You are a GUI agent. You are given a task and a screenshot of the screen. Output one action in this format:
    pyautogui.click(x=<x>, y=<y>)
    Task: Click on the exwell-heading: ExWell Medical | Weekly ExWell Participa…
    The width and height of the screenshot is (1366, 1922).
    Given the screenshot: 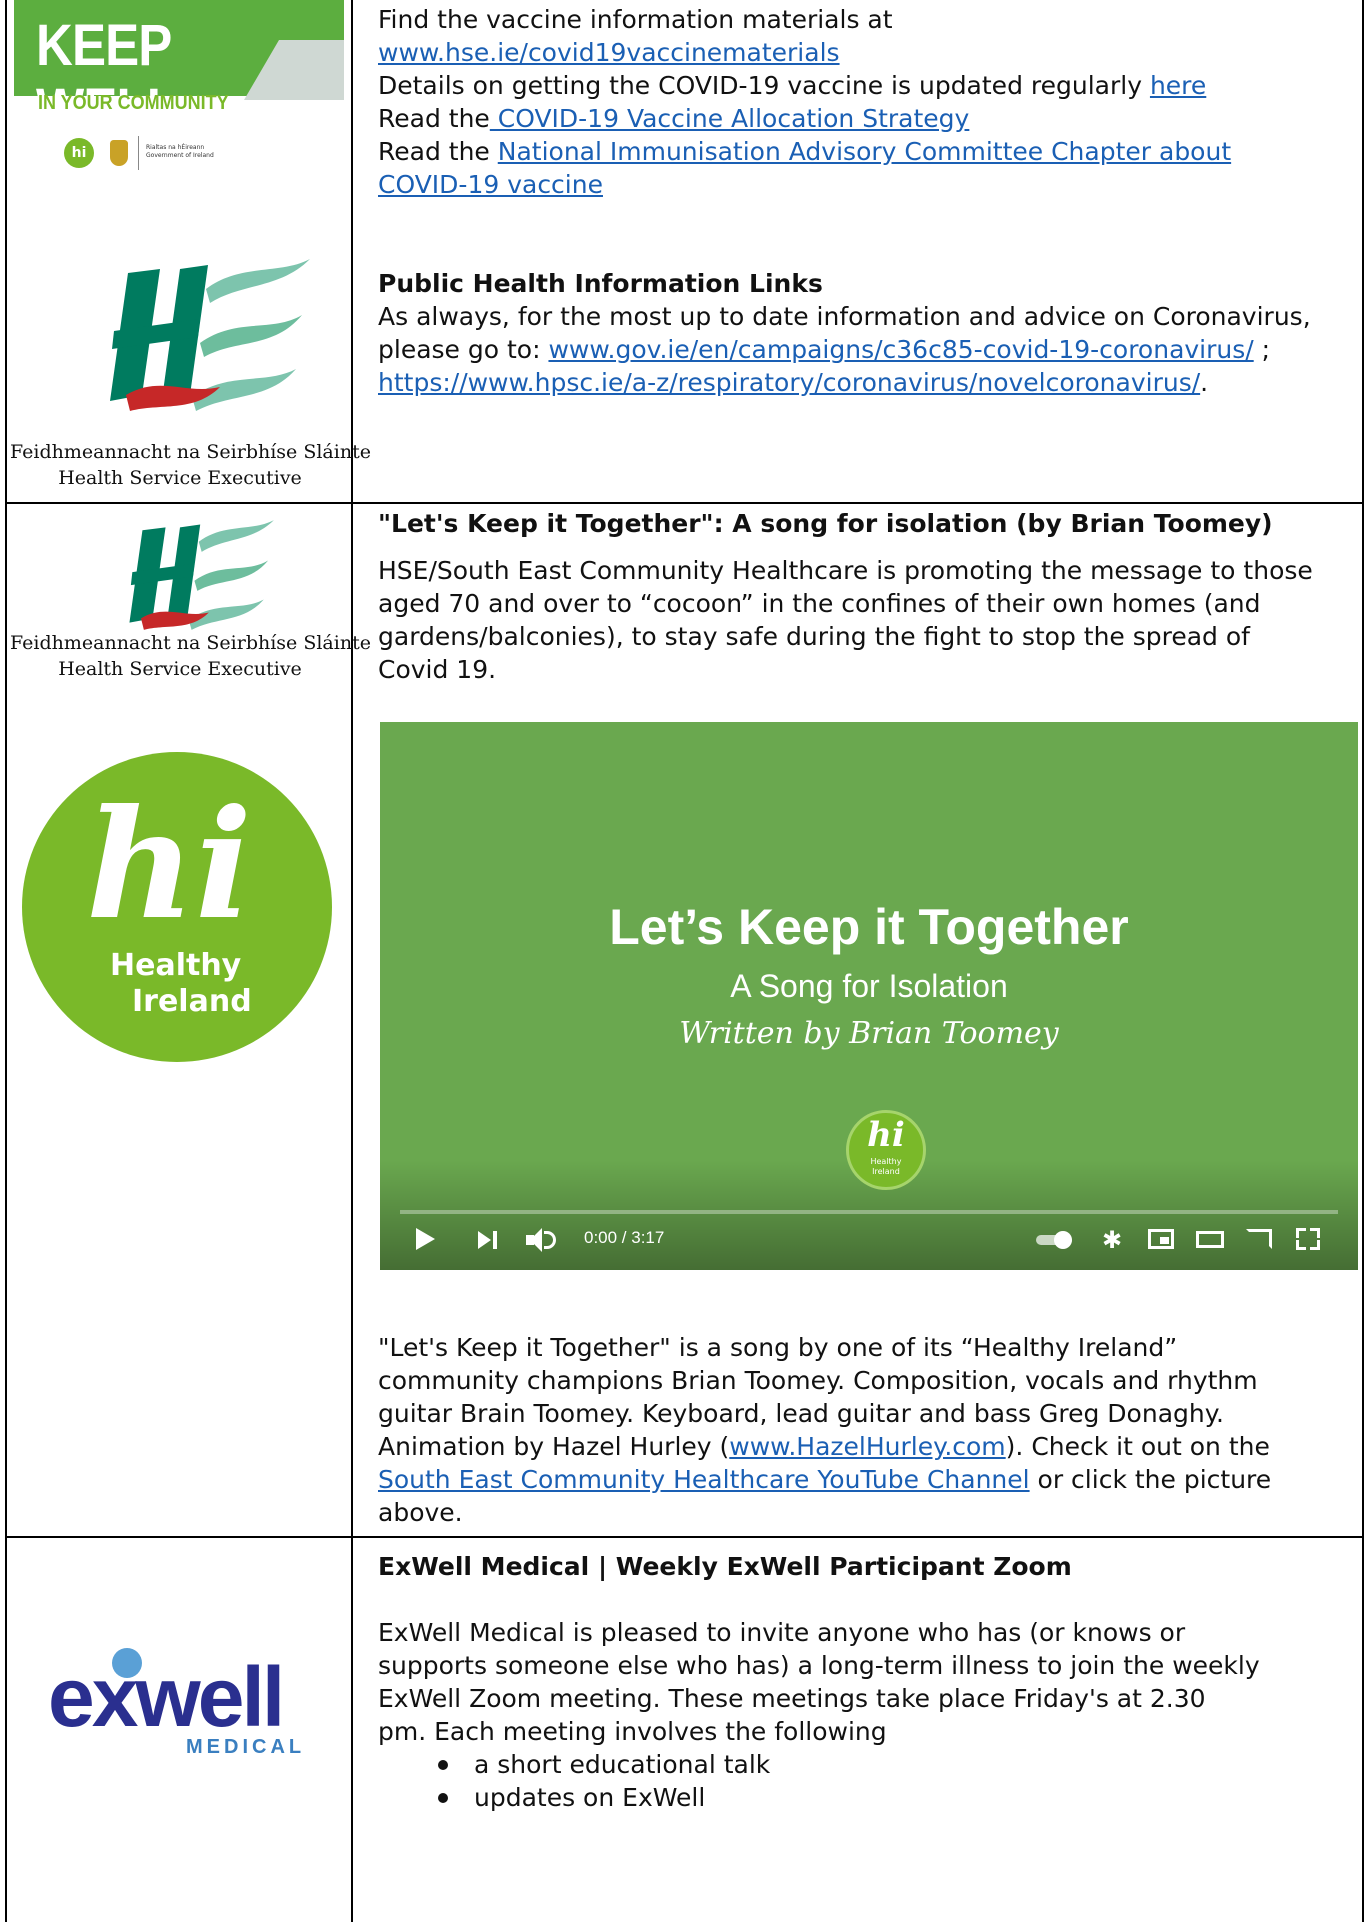 What is the action you would take?
    pyautogui.click(x=725, y=1566)
    